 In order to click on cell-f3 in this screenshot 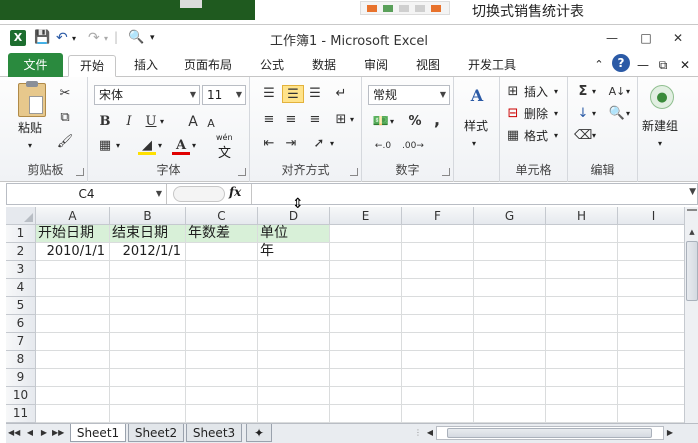, I will do `click(438, 270)`.